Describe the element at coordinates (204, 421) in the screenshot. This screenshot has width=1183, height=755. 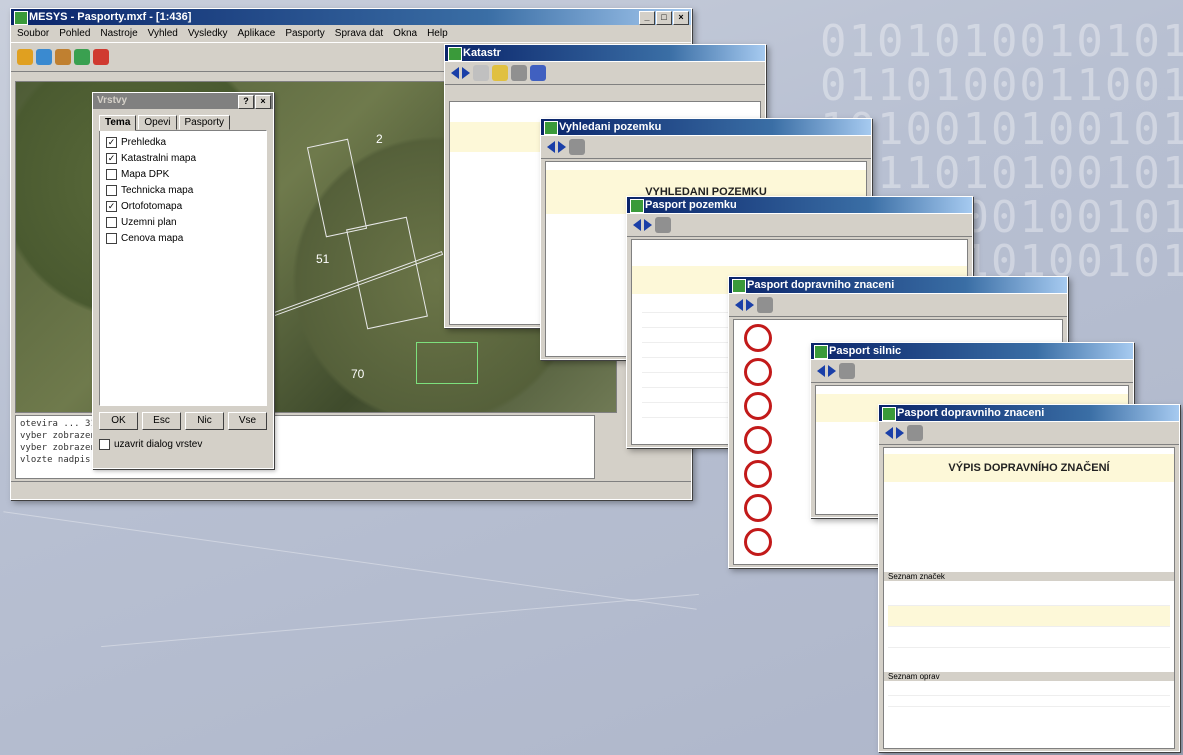
I see `none-button: Nic` at that location.